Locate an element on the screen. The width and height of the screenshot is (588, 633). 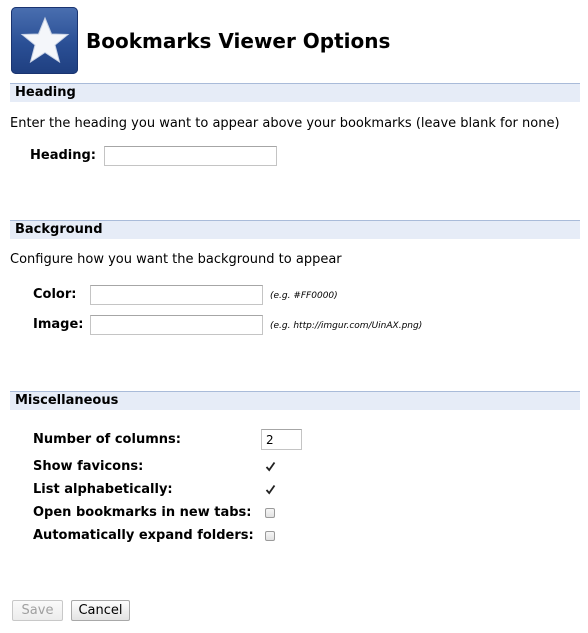
save-button: Save is located at coordinates (37, 610).